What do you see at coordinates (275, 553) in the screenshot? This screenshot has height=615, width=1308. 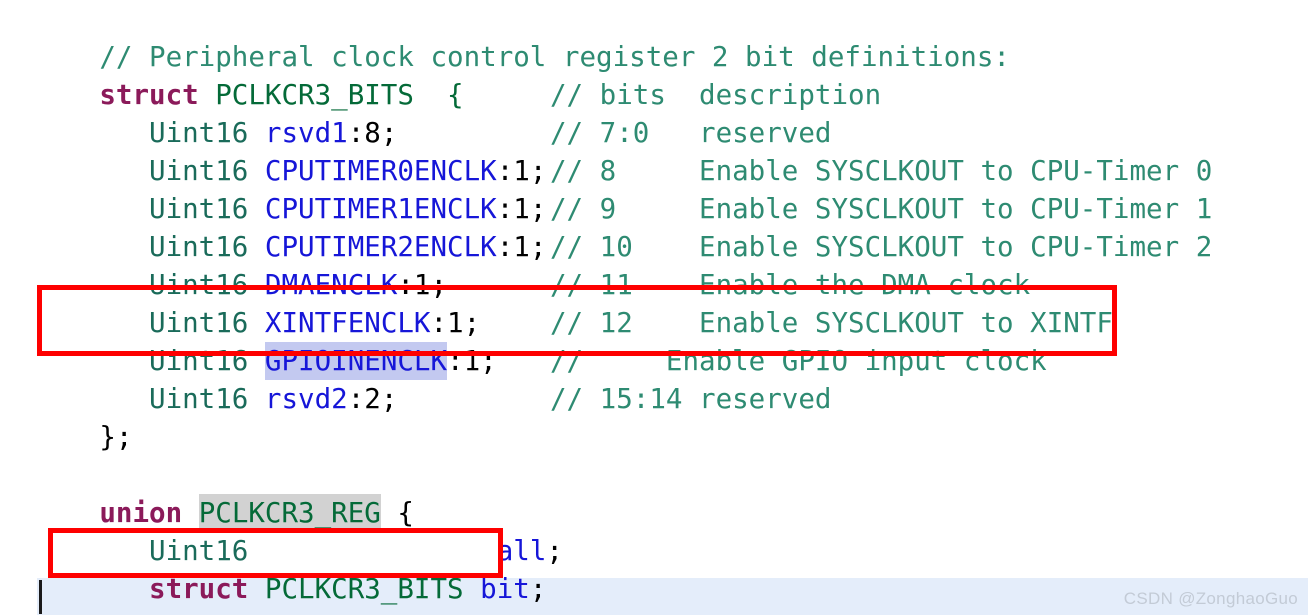 I see `annotation-box-struct-bit` at bounding box center [275, 553].